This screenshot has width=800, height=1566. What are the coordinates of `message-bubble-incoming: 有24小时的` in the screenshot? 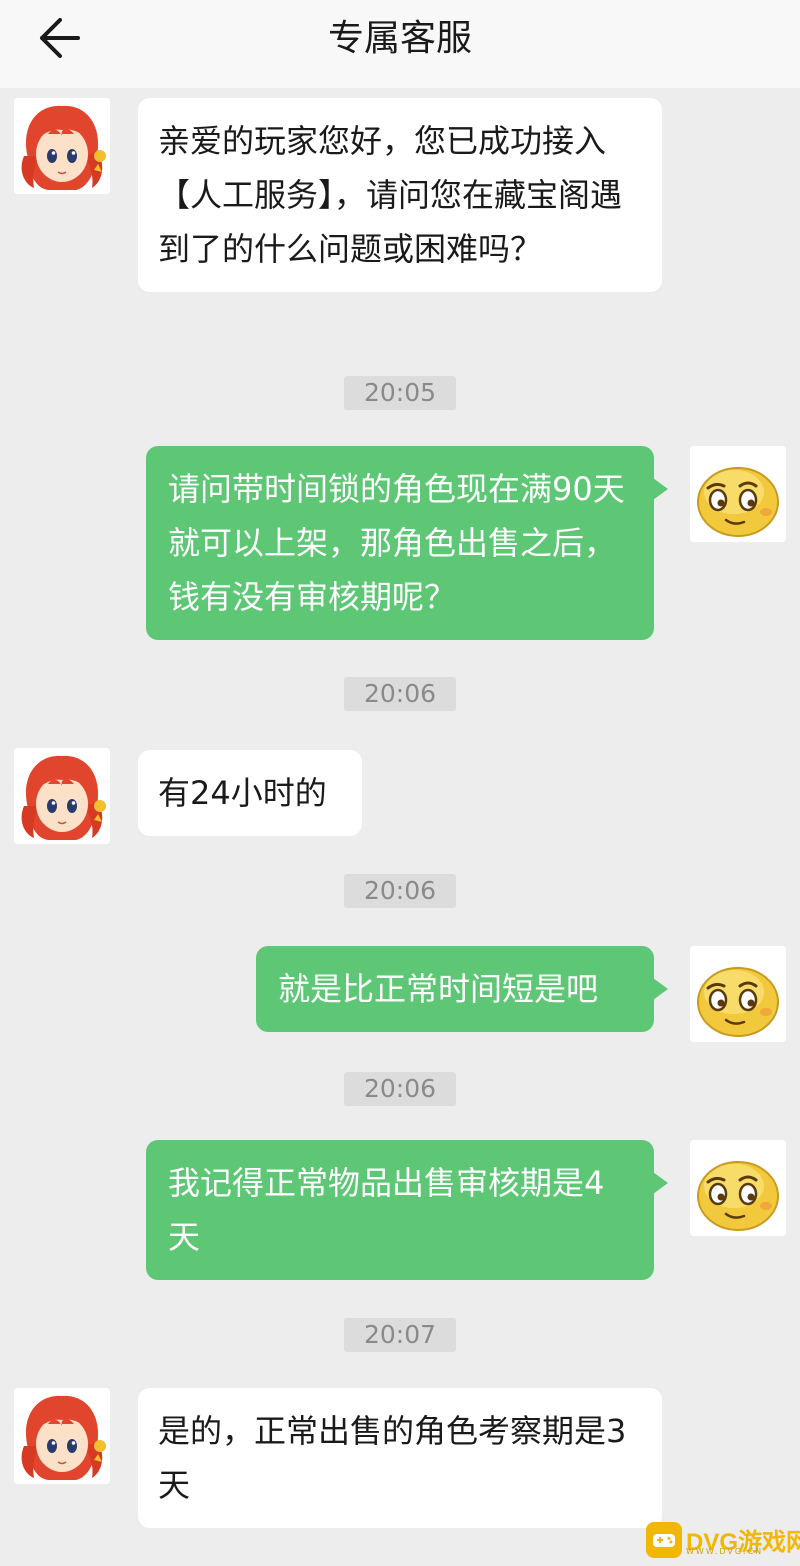 It's located at (250, 793).